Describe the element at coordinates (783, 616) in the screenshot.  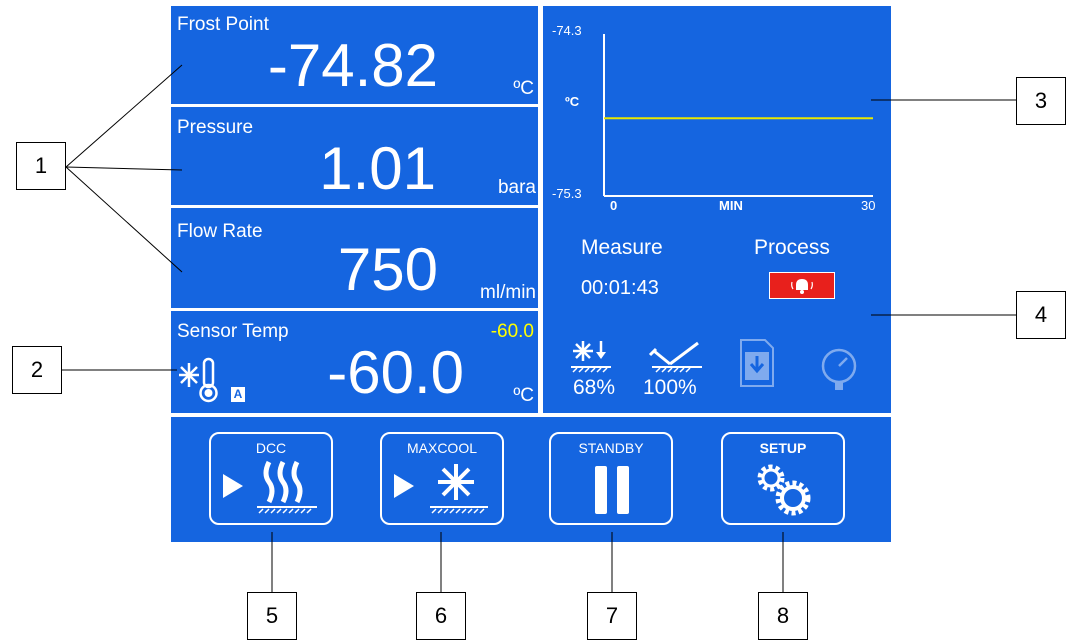
I see `callout-8: 8` at that location.